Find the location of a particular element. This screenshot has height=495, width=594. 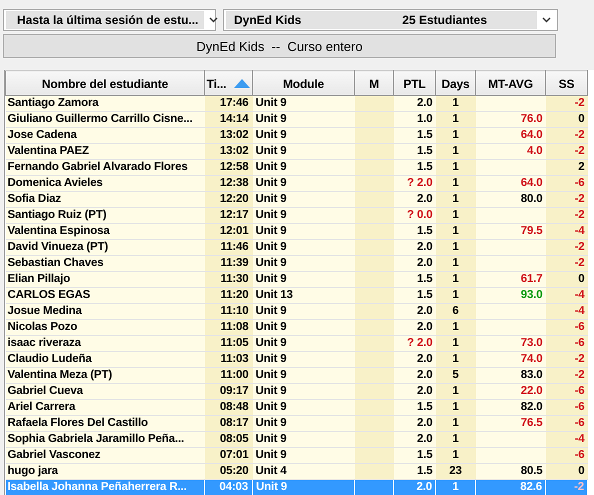

mt-avg-cell: 93.0 is located at coordinates (531, 295).